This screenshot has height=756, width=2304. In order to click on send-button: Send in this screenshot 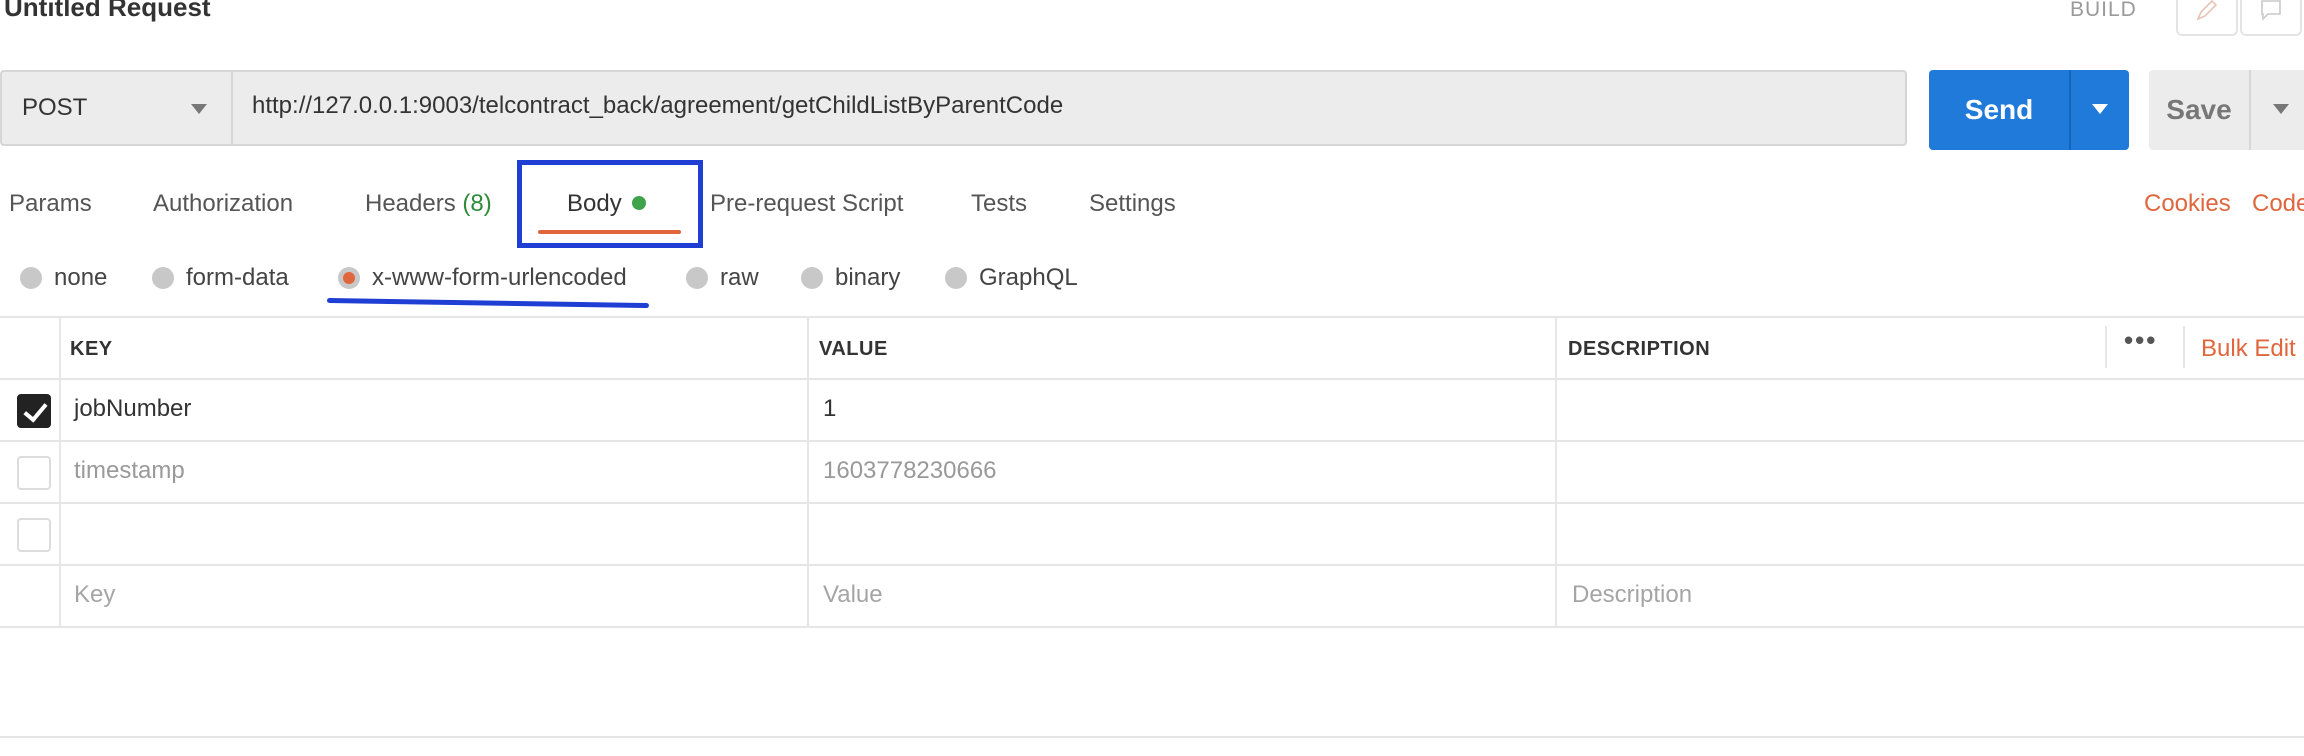, I will do `click(2029, 110)`.